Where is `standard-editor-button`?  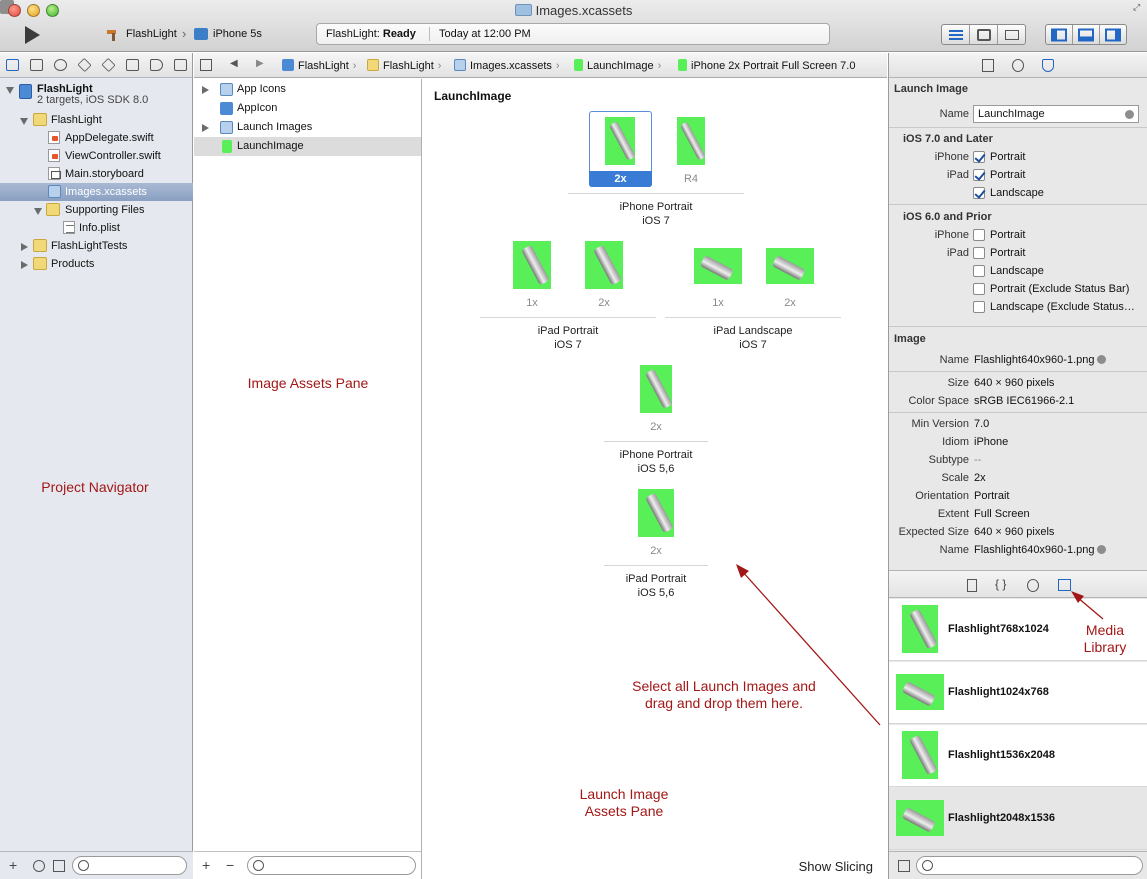
standard-editor-button is located at coordinates (956, 34).